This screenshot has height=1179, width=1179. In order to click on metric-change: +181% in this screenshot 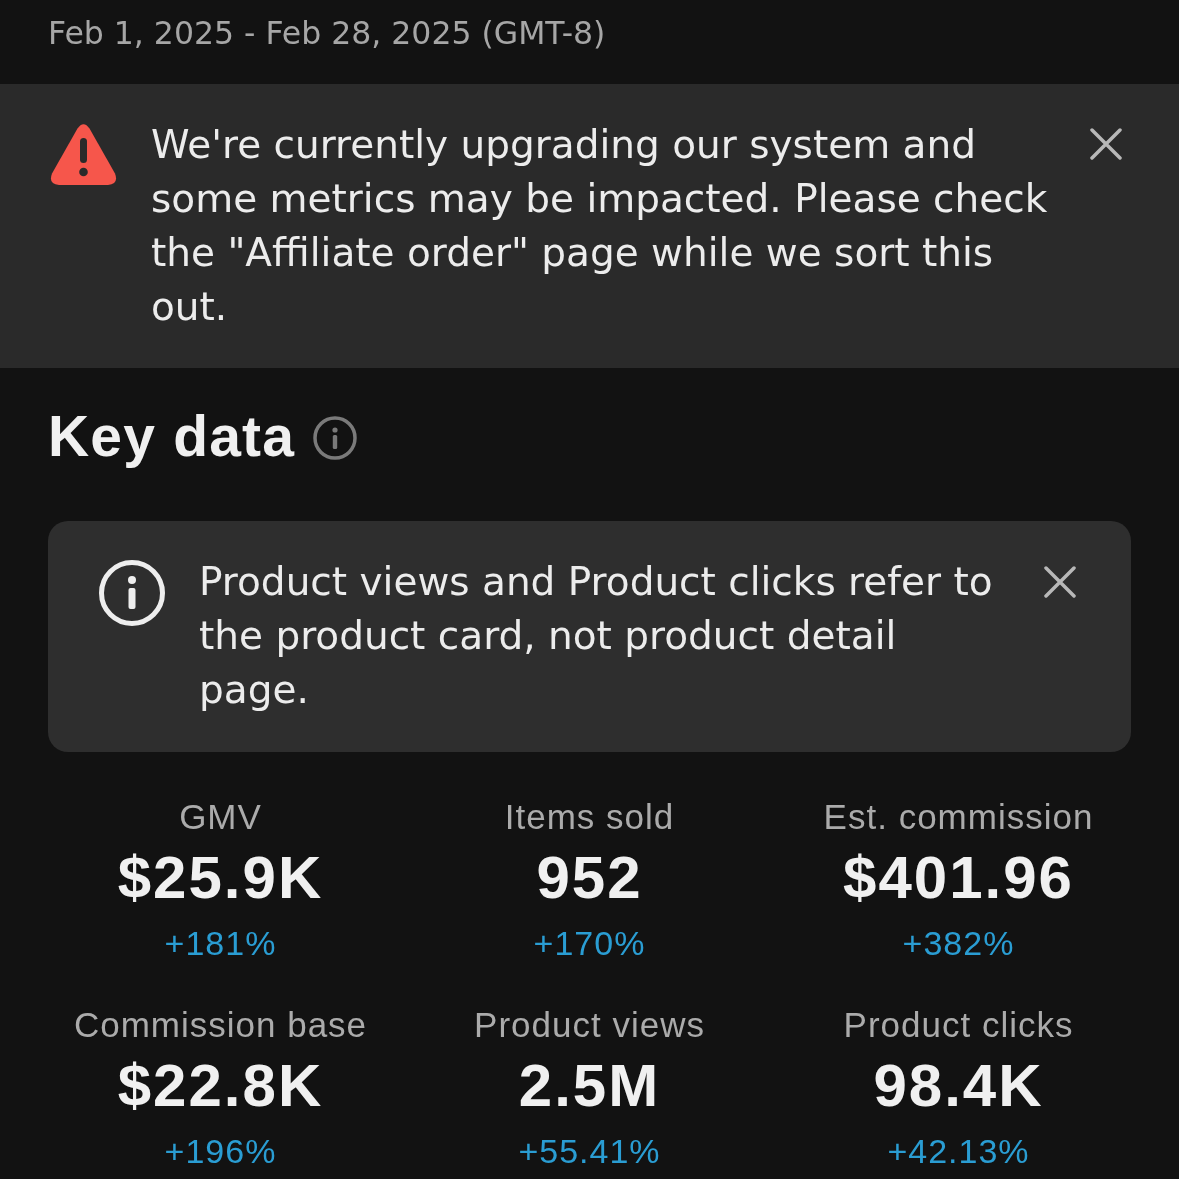, I will do `click(220, 943)`.